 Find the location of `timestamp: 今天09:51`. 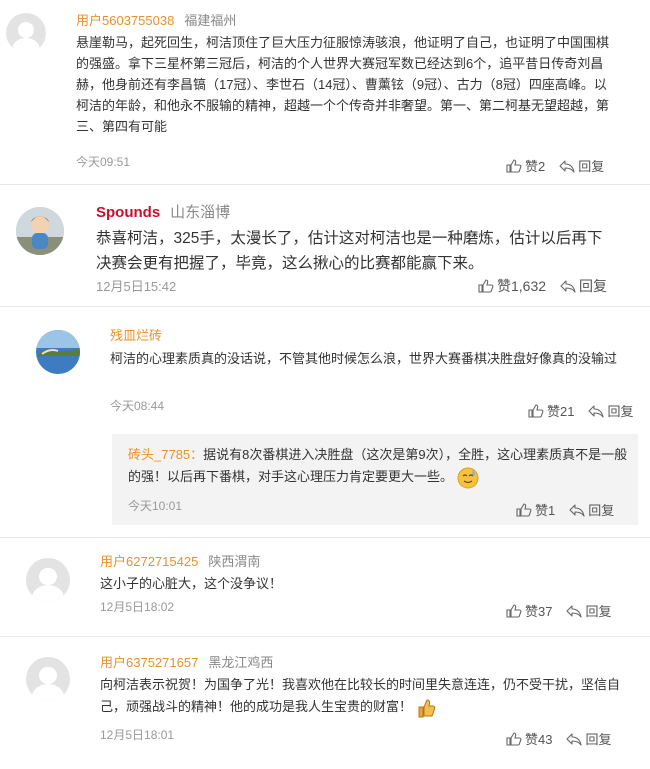

timestamp: 今天09:51 is located at coordinates (103, 162).